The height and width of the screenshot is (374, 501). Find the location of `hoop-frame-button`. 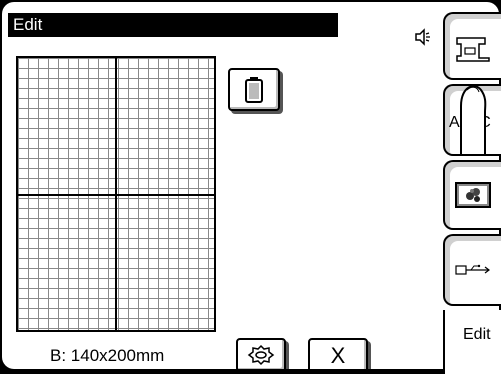

hoop-frame-button is located at coordinates (254, 89).